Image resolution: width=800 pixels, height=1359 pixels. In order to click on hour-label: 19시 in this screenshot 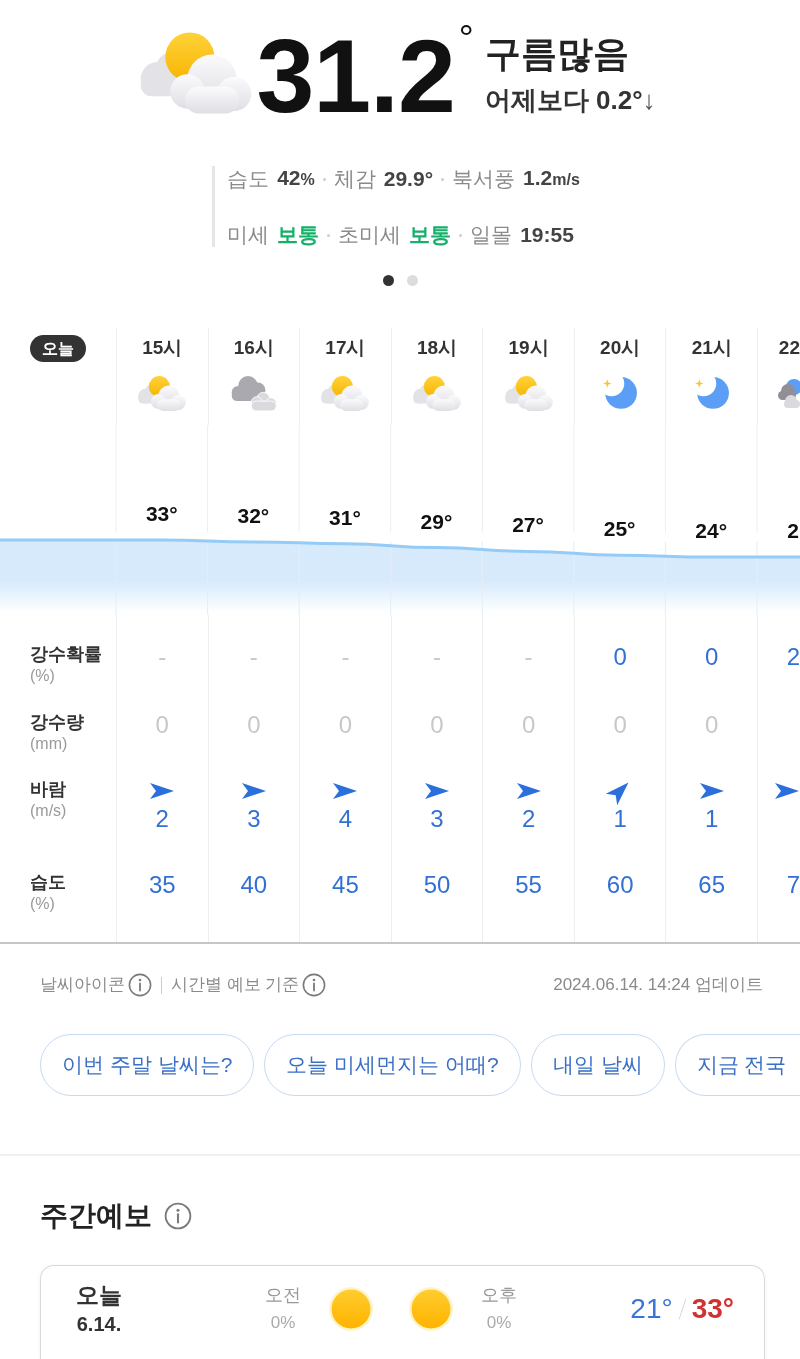, I will do `click(528, 348)`.